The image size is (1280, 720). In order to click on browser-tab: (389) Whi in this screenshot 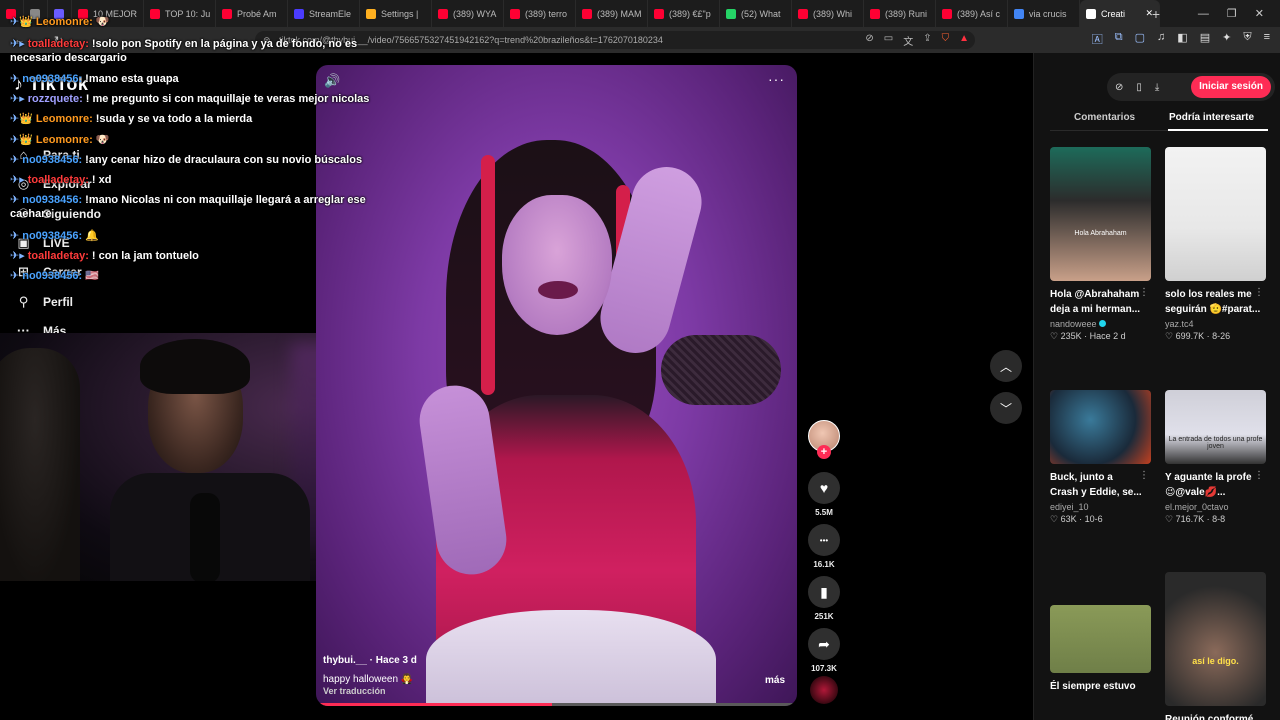, I will do `click(828, 13)`.